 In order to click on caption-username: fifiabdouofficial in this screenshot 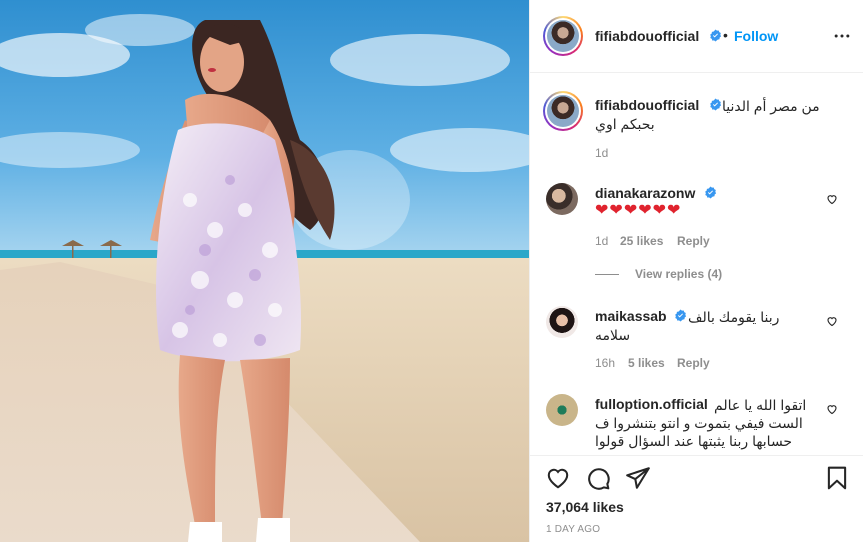, I will do `click(647, 105)`.